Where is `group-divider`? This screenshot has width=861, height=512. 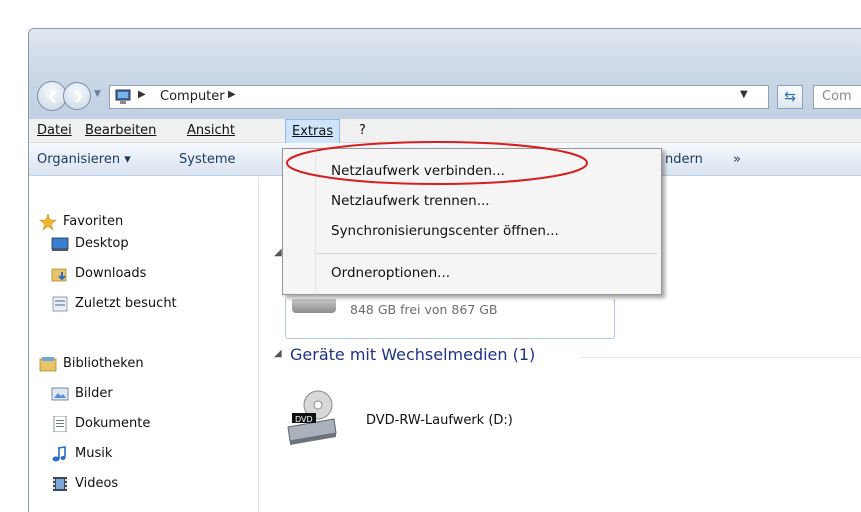
group-divider is located at coordinates (720, 357).